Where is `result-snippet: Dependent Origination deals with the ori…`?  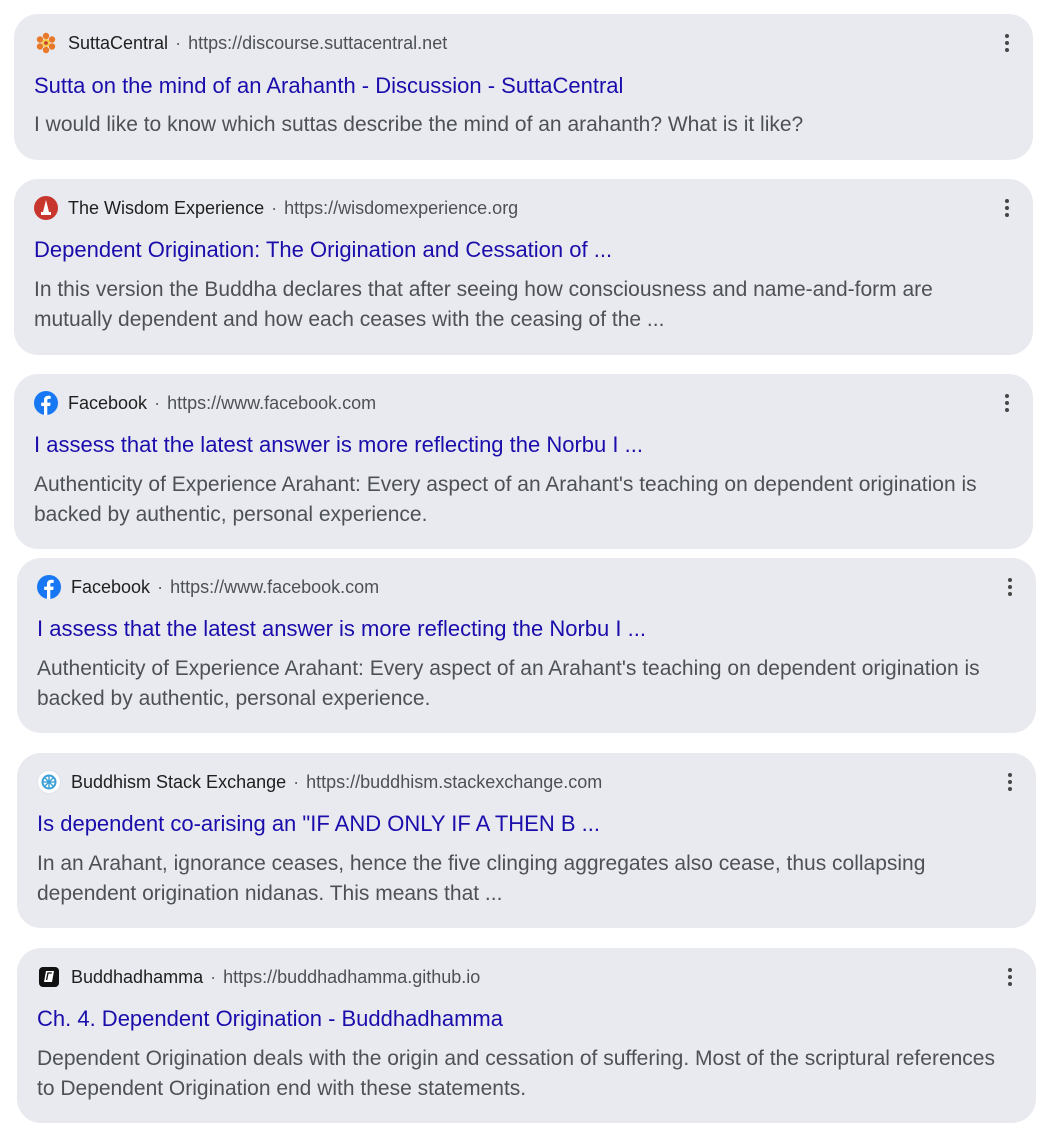
result-snippet: Dependent Origination deals with the ori… is located at coordinates (516, 1073).